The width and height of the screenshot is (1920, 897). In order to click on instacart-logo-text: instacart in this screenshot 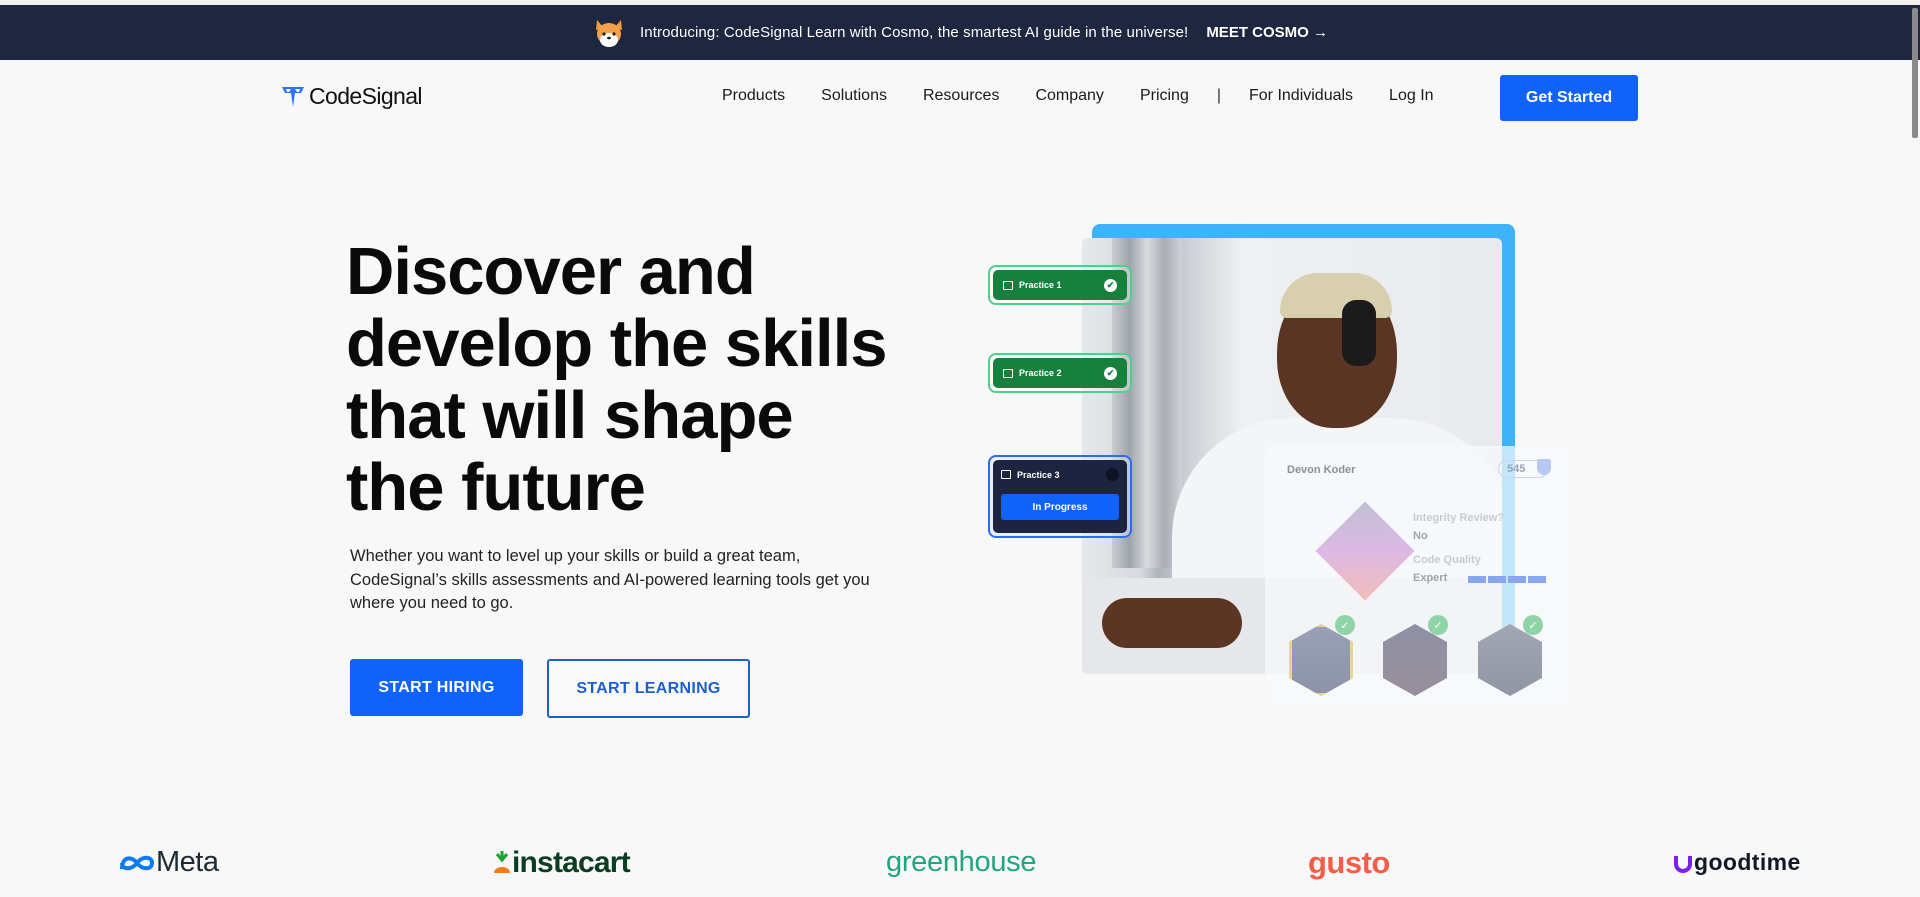, I will do `click(571, 862)`.